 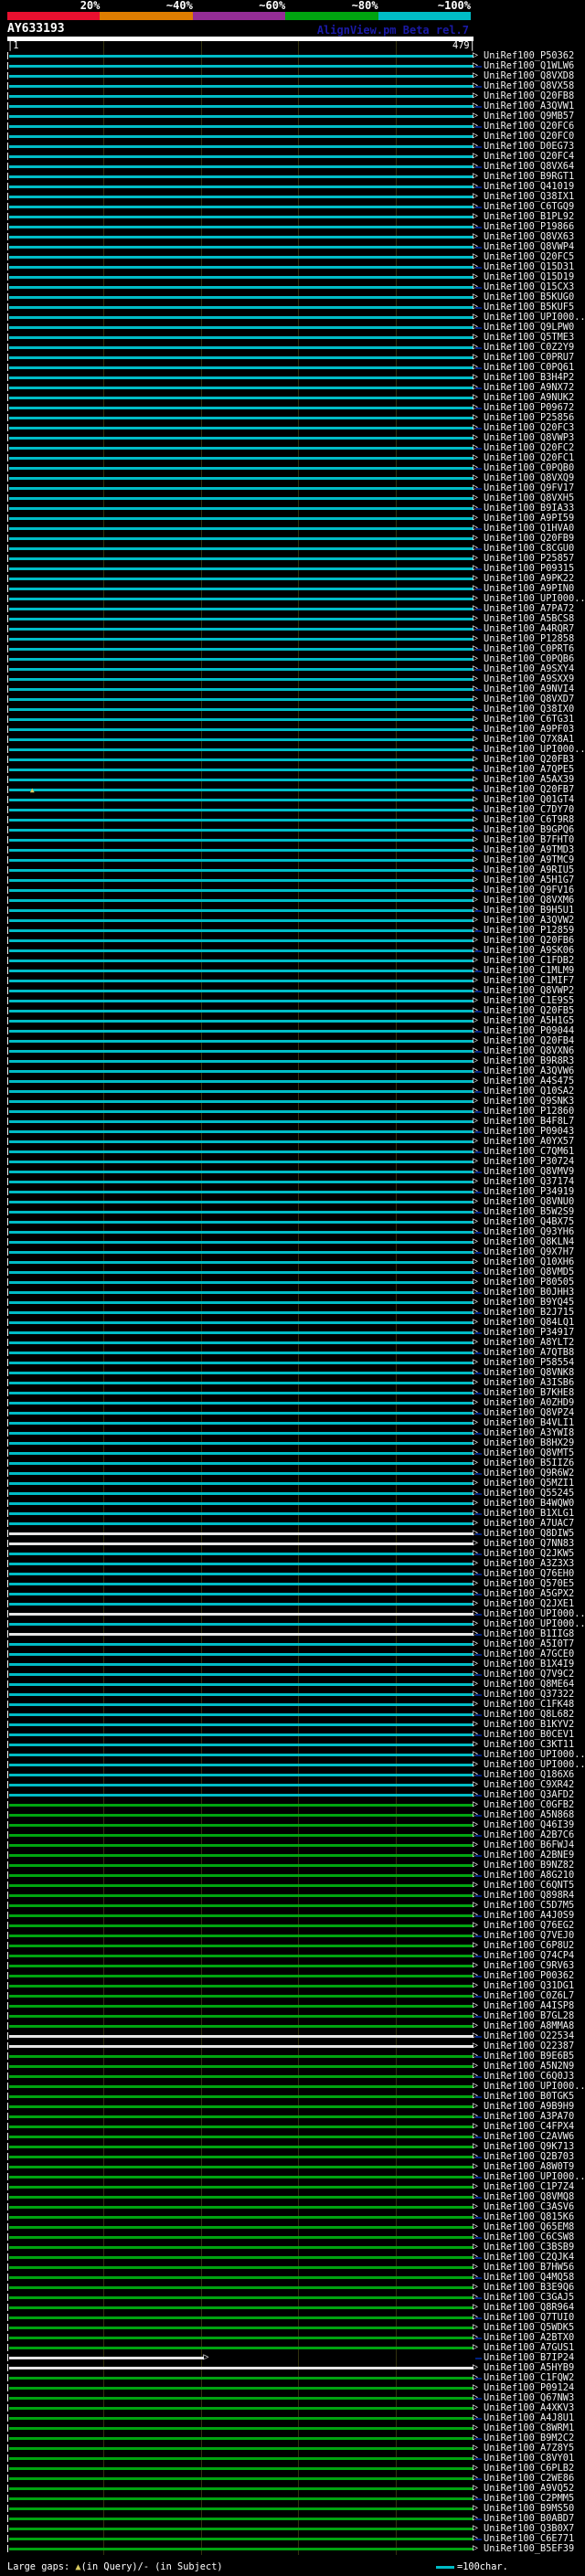 What do you see at coordinates (147, 16) in the screenshot?
I see `identity-scale-segment` at bounding box center [147, 16].